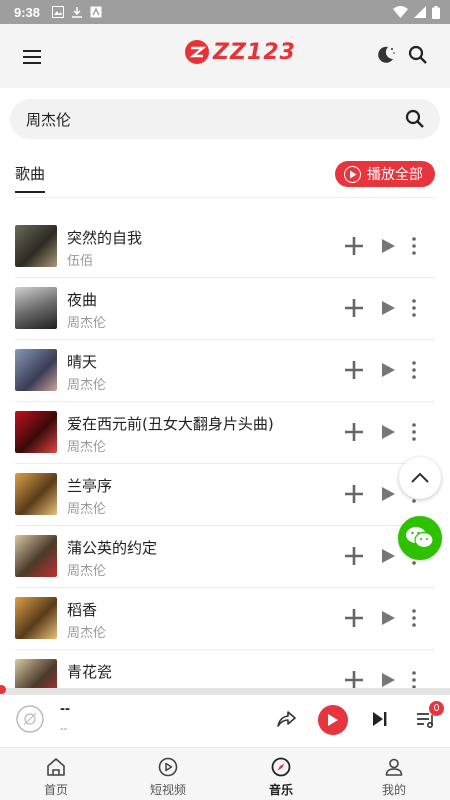 This screenshot has height=800, width=450. Describe the element at coordinates (82, 362) in the screenshot. I see `song-title: 晴天` at that location.